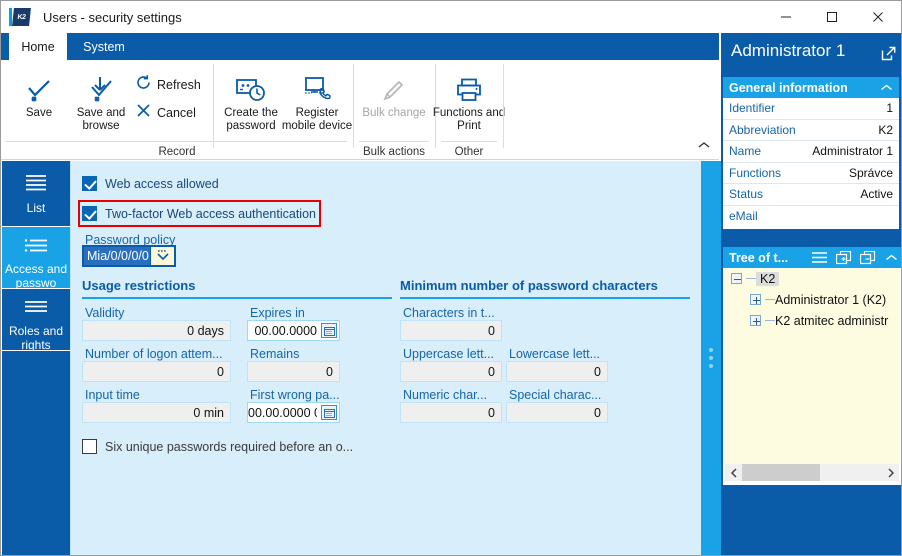 Image resolution: width=902 pixels, height=556 pixels. What do you see at coordinates (22, 17) in the screenshot?
I see `k2-logo-icon: K2` at bounding box center [22, 17].